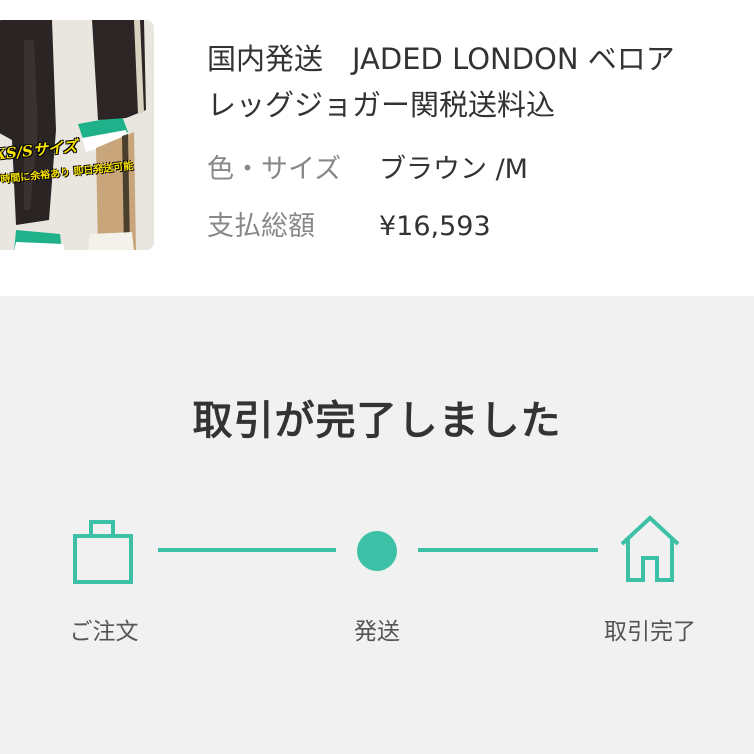 The image size is (754, 754). Describe the element at coordinates (377, 632) in the screenshot. I see `step-label-shipping: 発送` at that location.